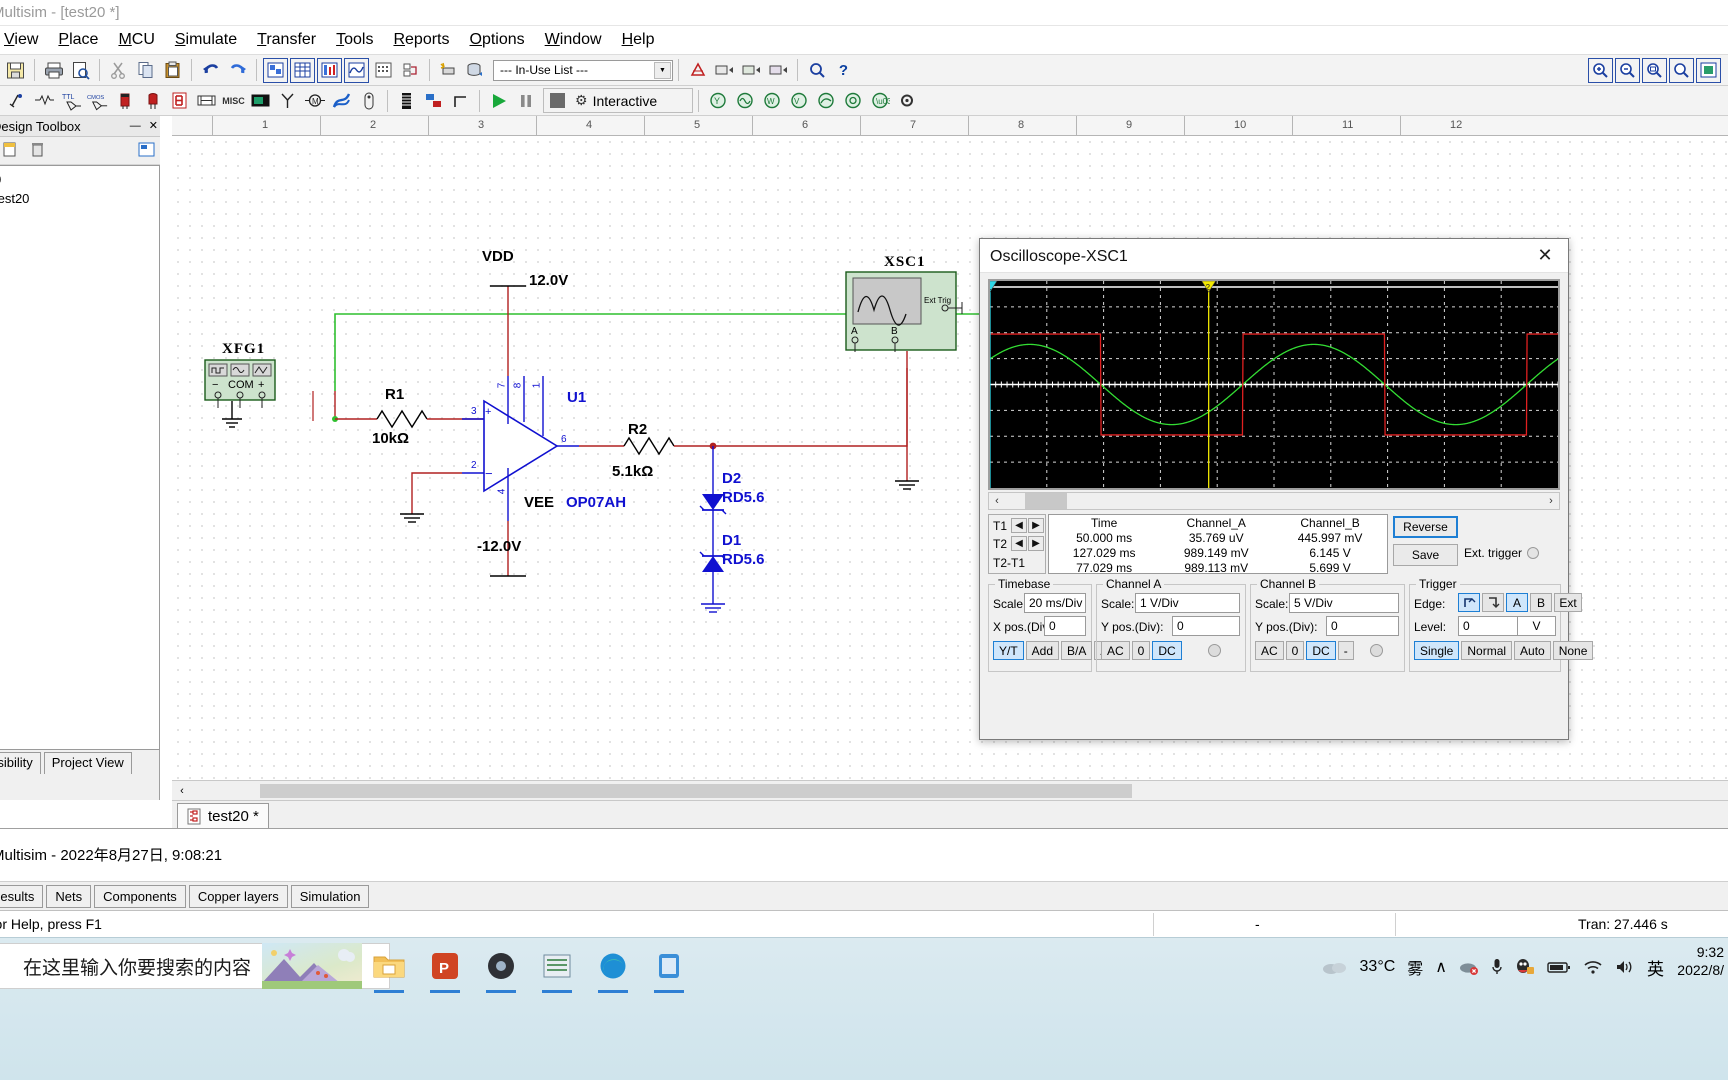 The width and height of the screenshot is (1728, 1080). What do you see at coordinates (798, 100) in the screenshot?
I see `oscilloscope-icon: V` at bounding box center [798, 100].